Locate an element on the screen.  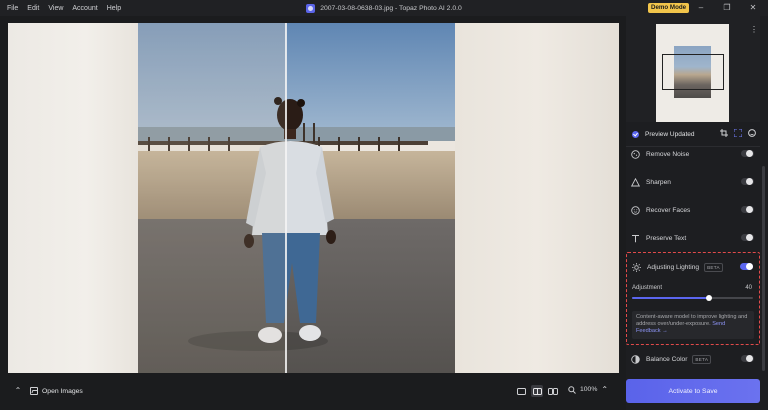
zoom-control: 100% ⌃ is located at coordinates (588, 389).